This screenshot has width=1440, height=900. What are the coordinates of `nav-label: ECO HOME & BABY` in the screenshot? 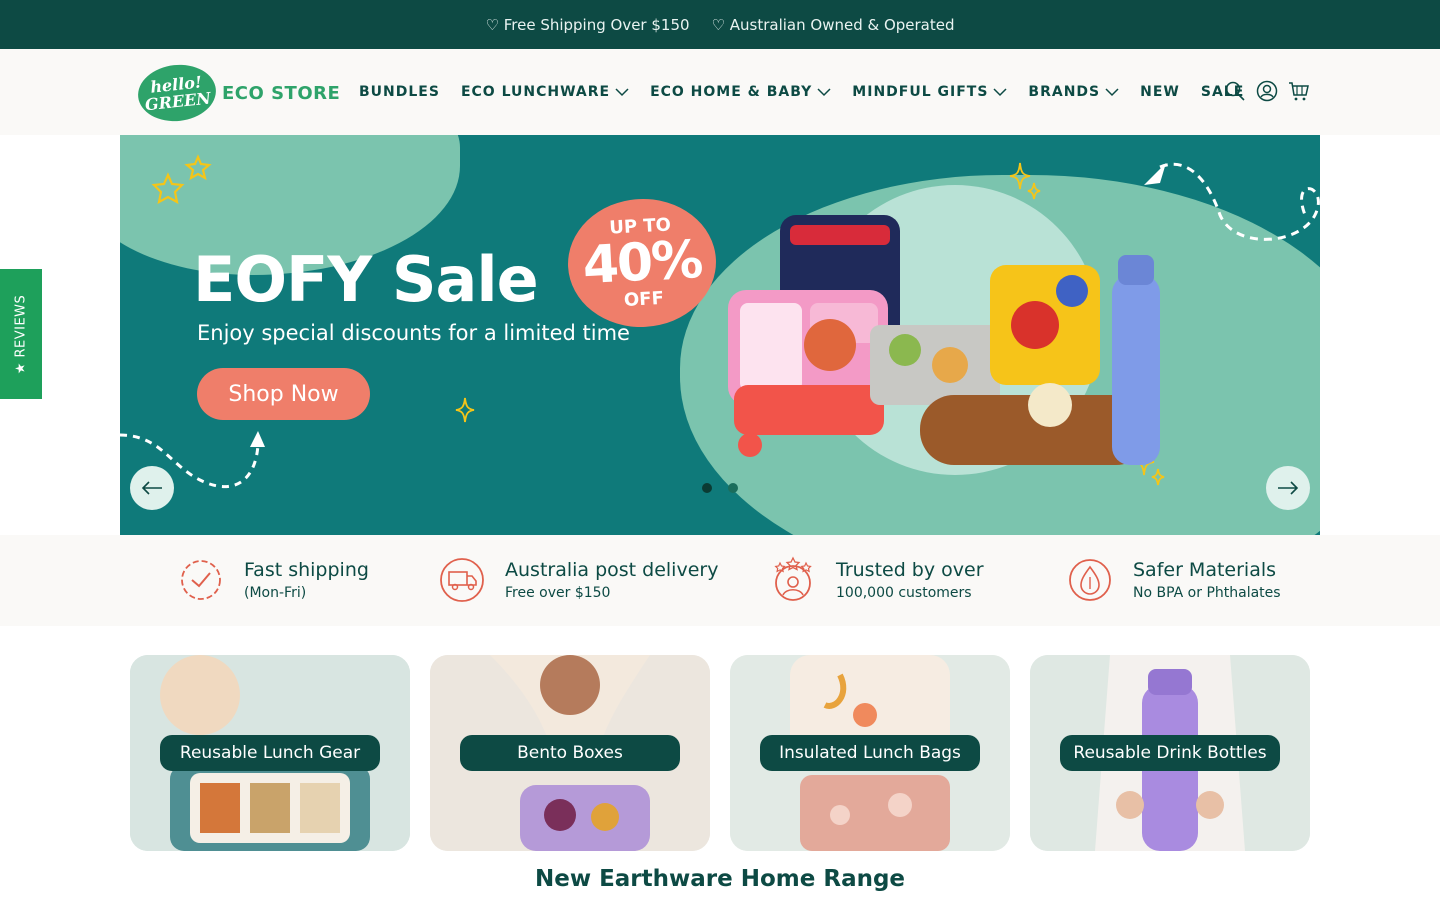 It's located at (731, 92).